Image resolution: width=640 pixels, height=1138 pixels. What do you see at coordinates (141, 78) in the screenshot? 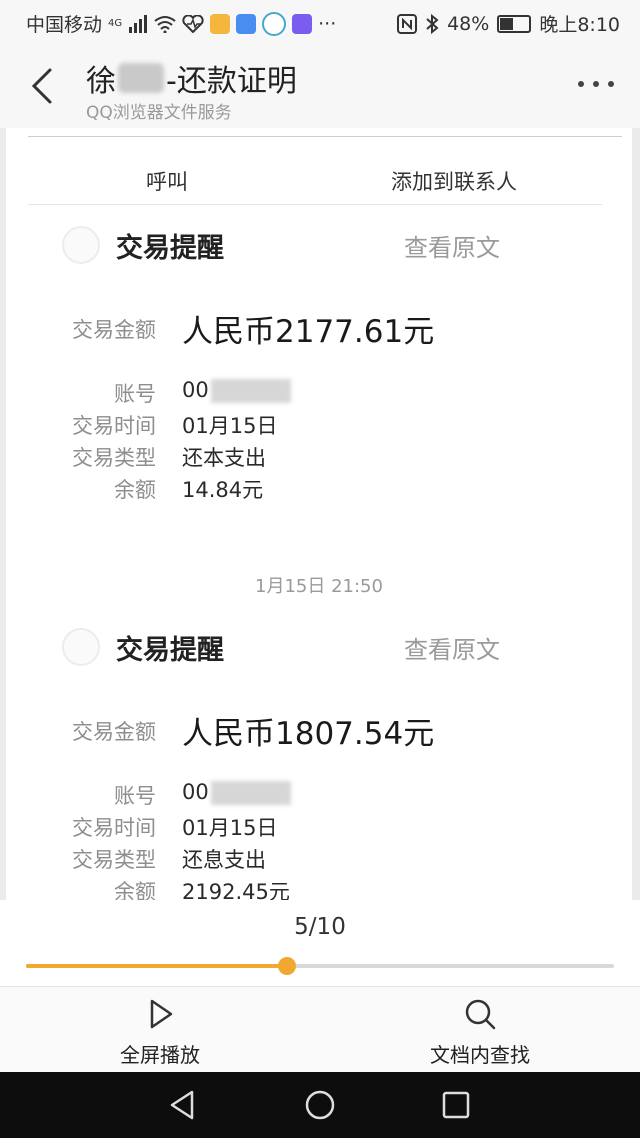
I see `redacted-name` at bounding box center [141, 78].